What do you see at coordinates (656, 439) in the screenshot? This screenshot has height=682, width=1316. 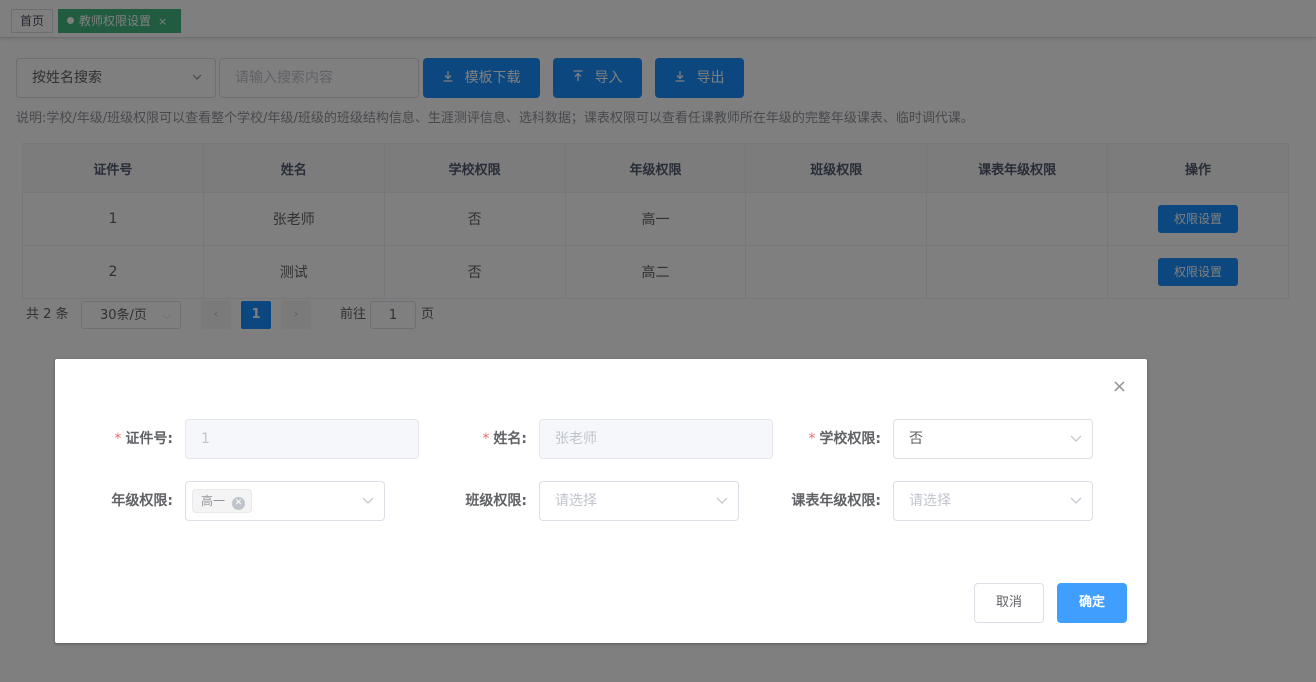 I see `name-field: 张老师` at bounding box center [656, 439].